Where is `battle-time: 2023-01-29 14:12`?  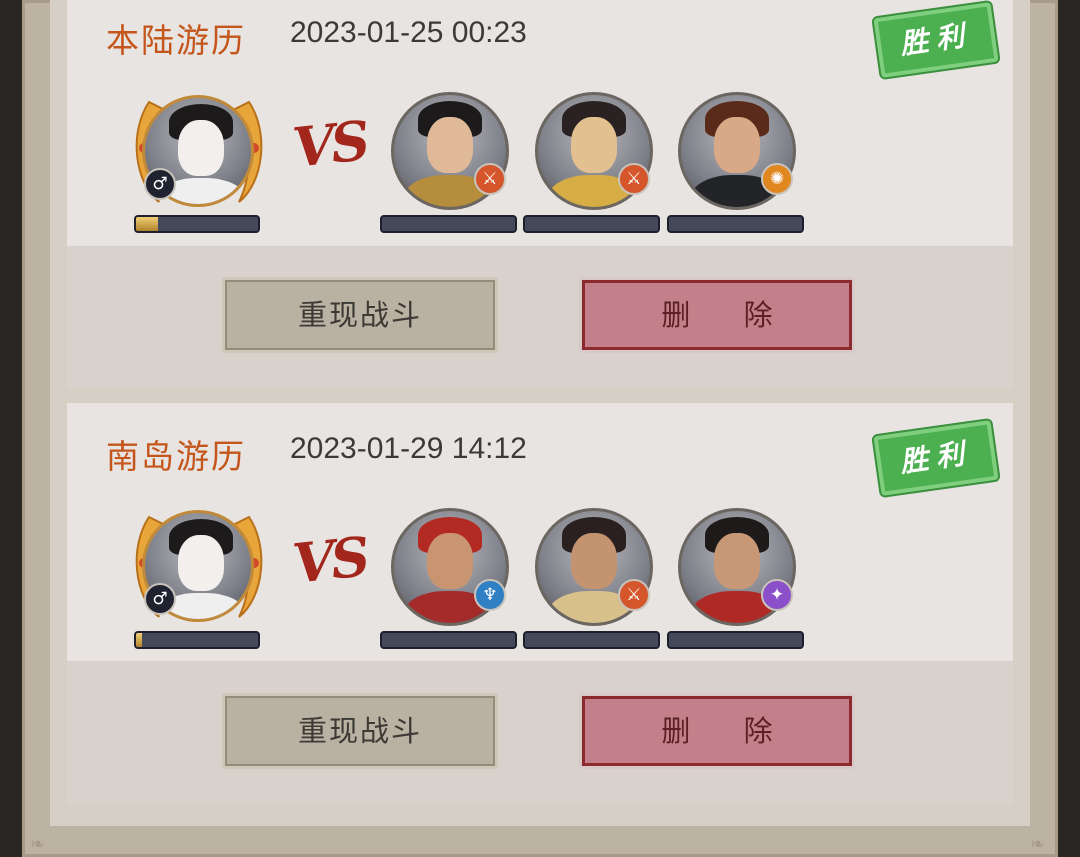 battle-time: 2023-01-29 14:12 is located at coordinates (408, 448).